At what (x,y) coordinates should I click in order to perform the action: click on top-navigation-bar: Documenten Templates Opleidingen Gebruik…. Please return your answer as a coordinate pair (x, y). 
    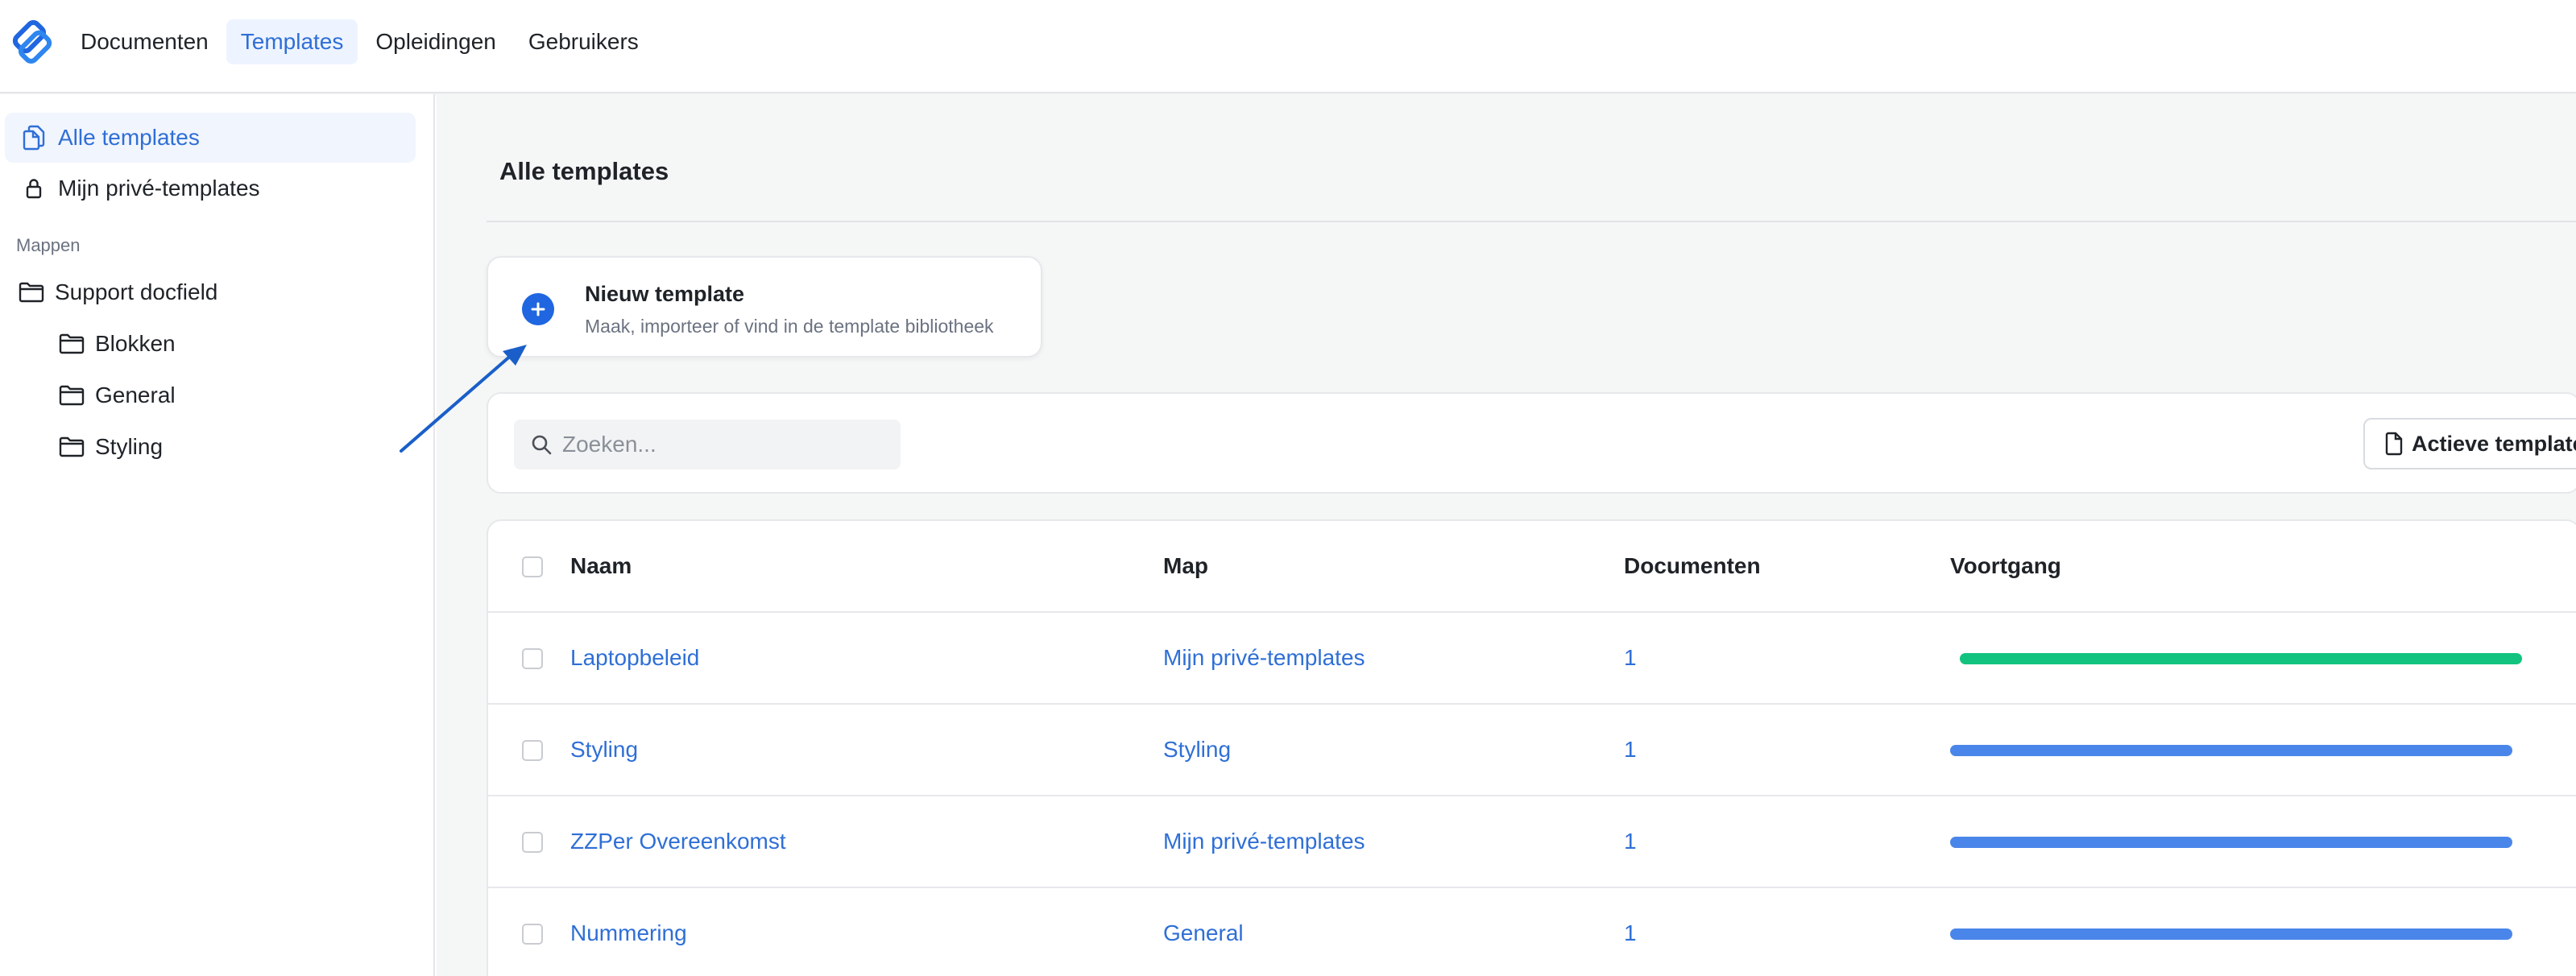
    Looking at the image, I should click on (1288, 46).